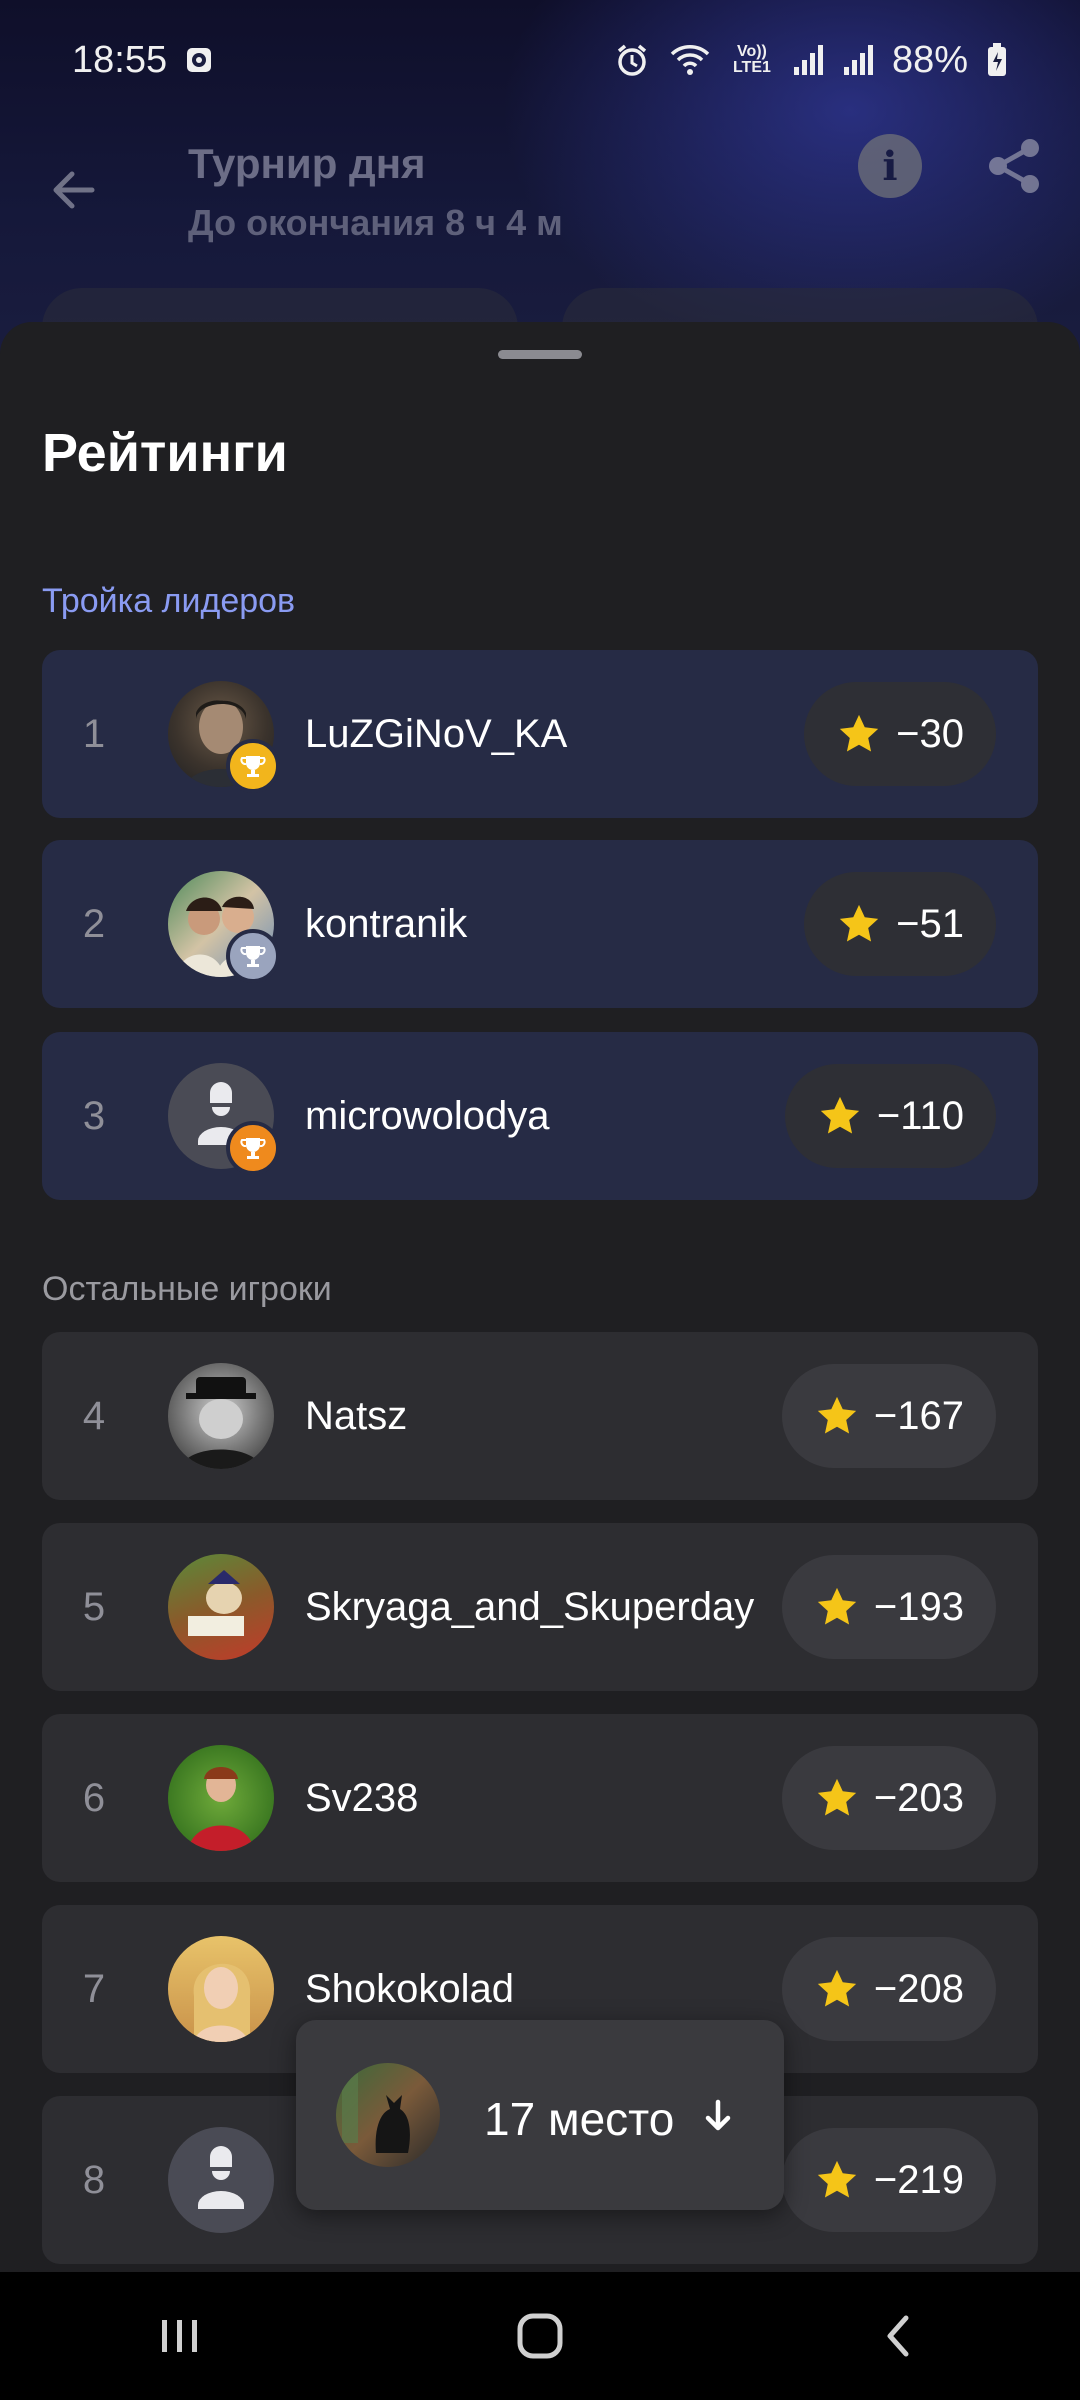 The height and width of the screenshot is (2400, 1080). What do you see at coordinates (410, 1988) in the screenshot?
I see `player-name: Shokokolad` at bounding box center [410, 1988].